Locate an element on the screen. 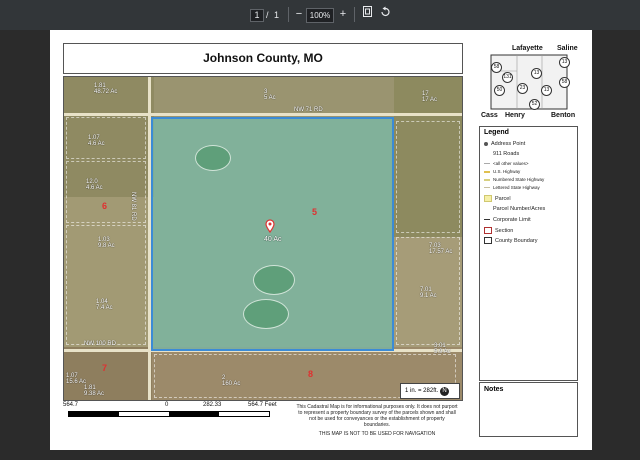 The width and height of the screenshot is (640, 460). section-number: 6 is located at coordinates (105, 206).